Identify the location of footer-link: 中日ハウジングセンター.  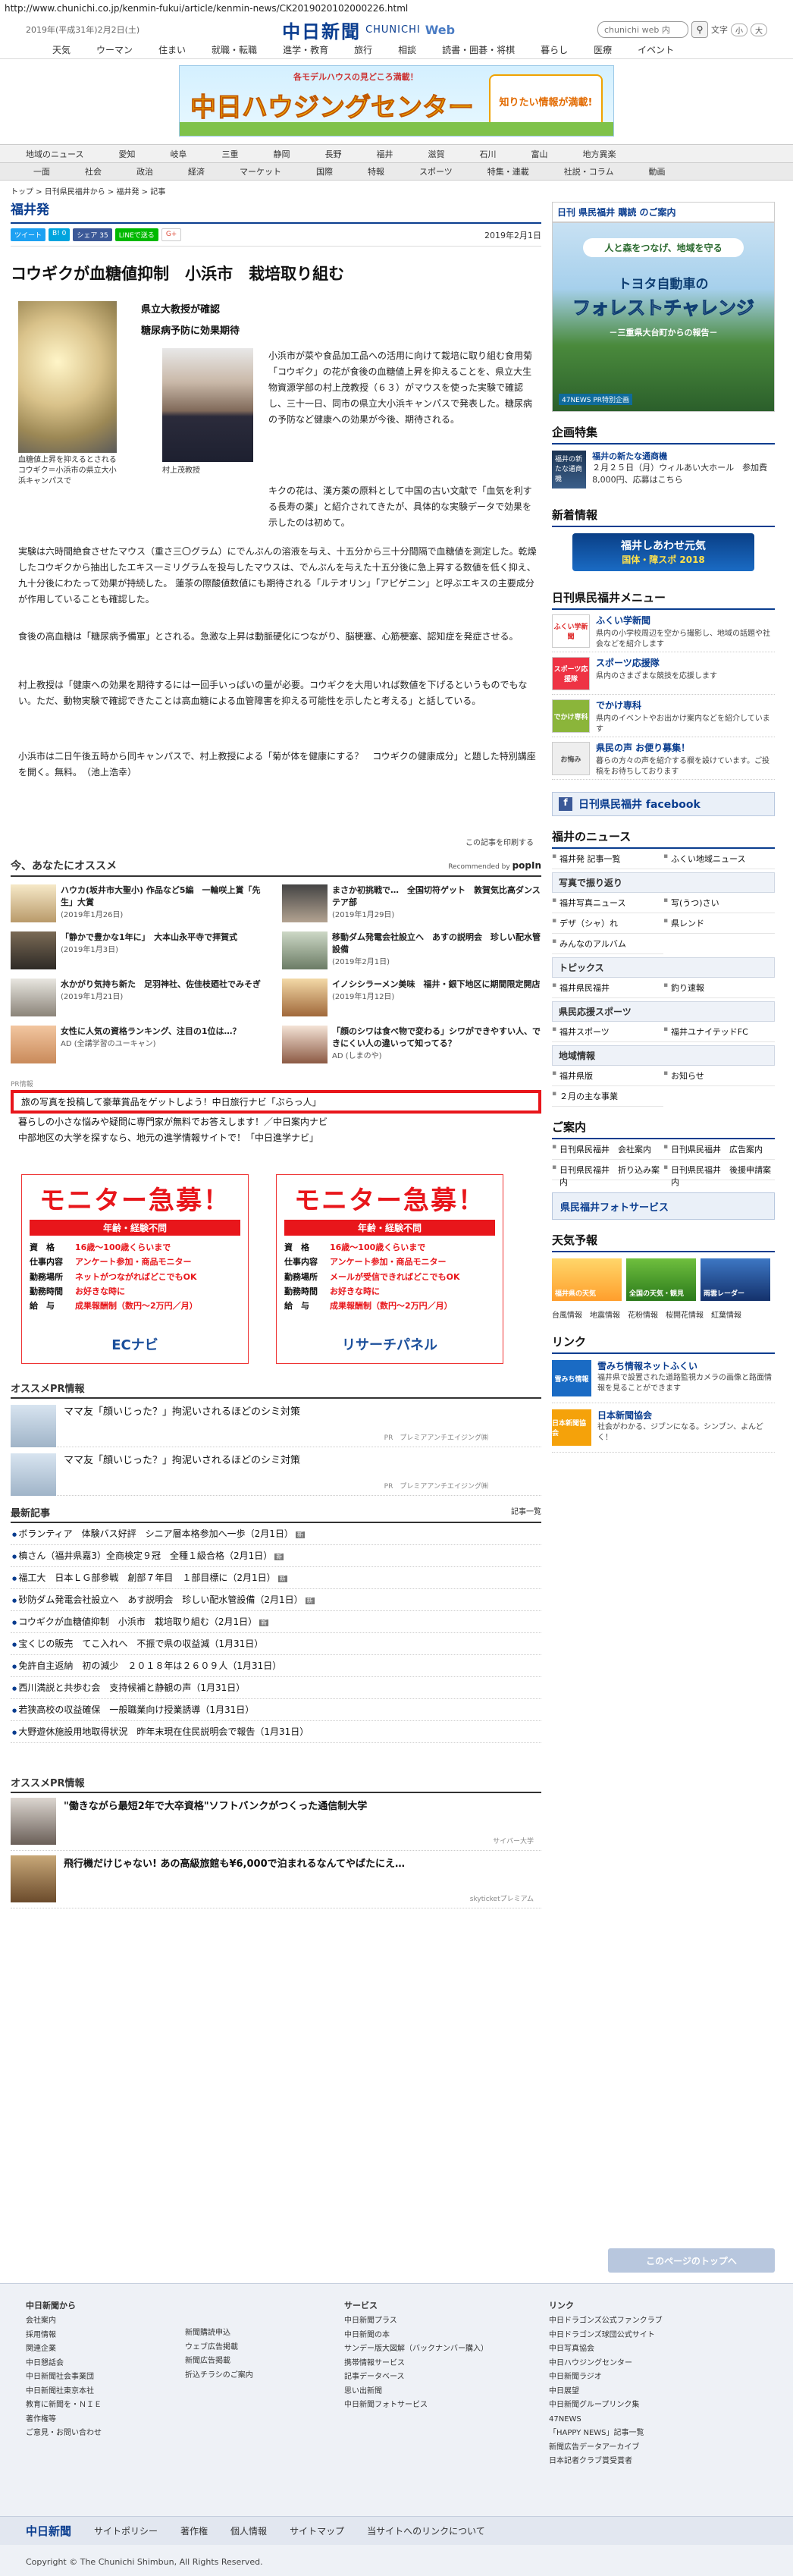
(632, 2364).